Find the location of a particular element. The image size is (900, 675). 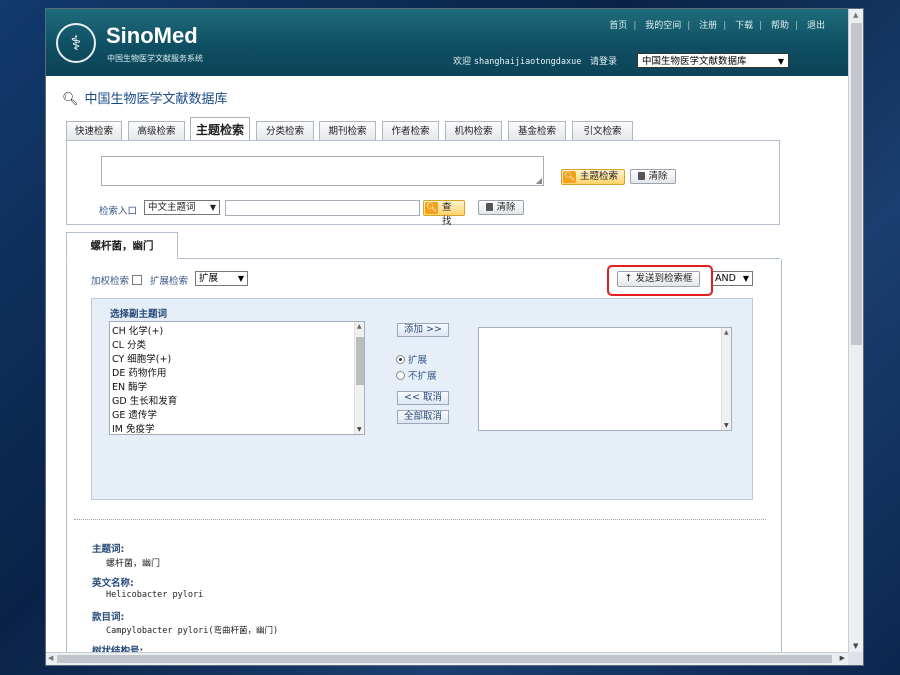

toplink-logout: 退出 is located at coordinates (816, 26).